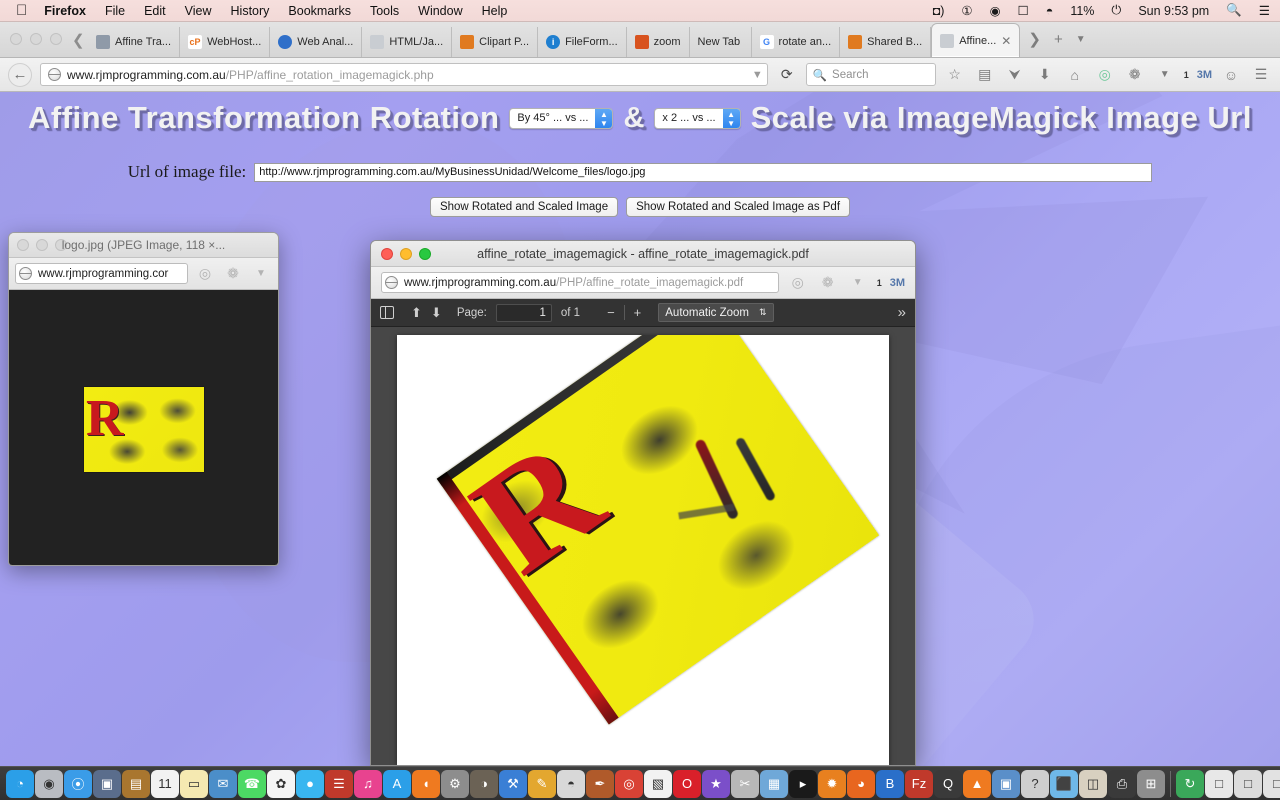 Image resolution: width=1280 pixels, height=800 pixels. Describe the element at coordinates (939, 11) in the screenshot. I see `broadcast-icon: ◘)` at that location.